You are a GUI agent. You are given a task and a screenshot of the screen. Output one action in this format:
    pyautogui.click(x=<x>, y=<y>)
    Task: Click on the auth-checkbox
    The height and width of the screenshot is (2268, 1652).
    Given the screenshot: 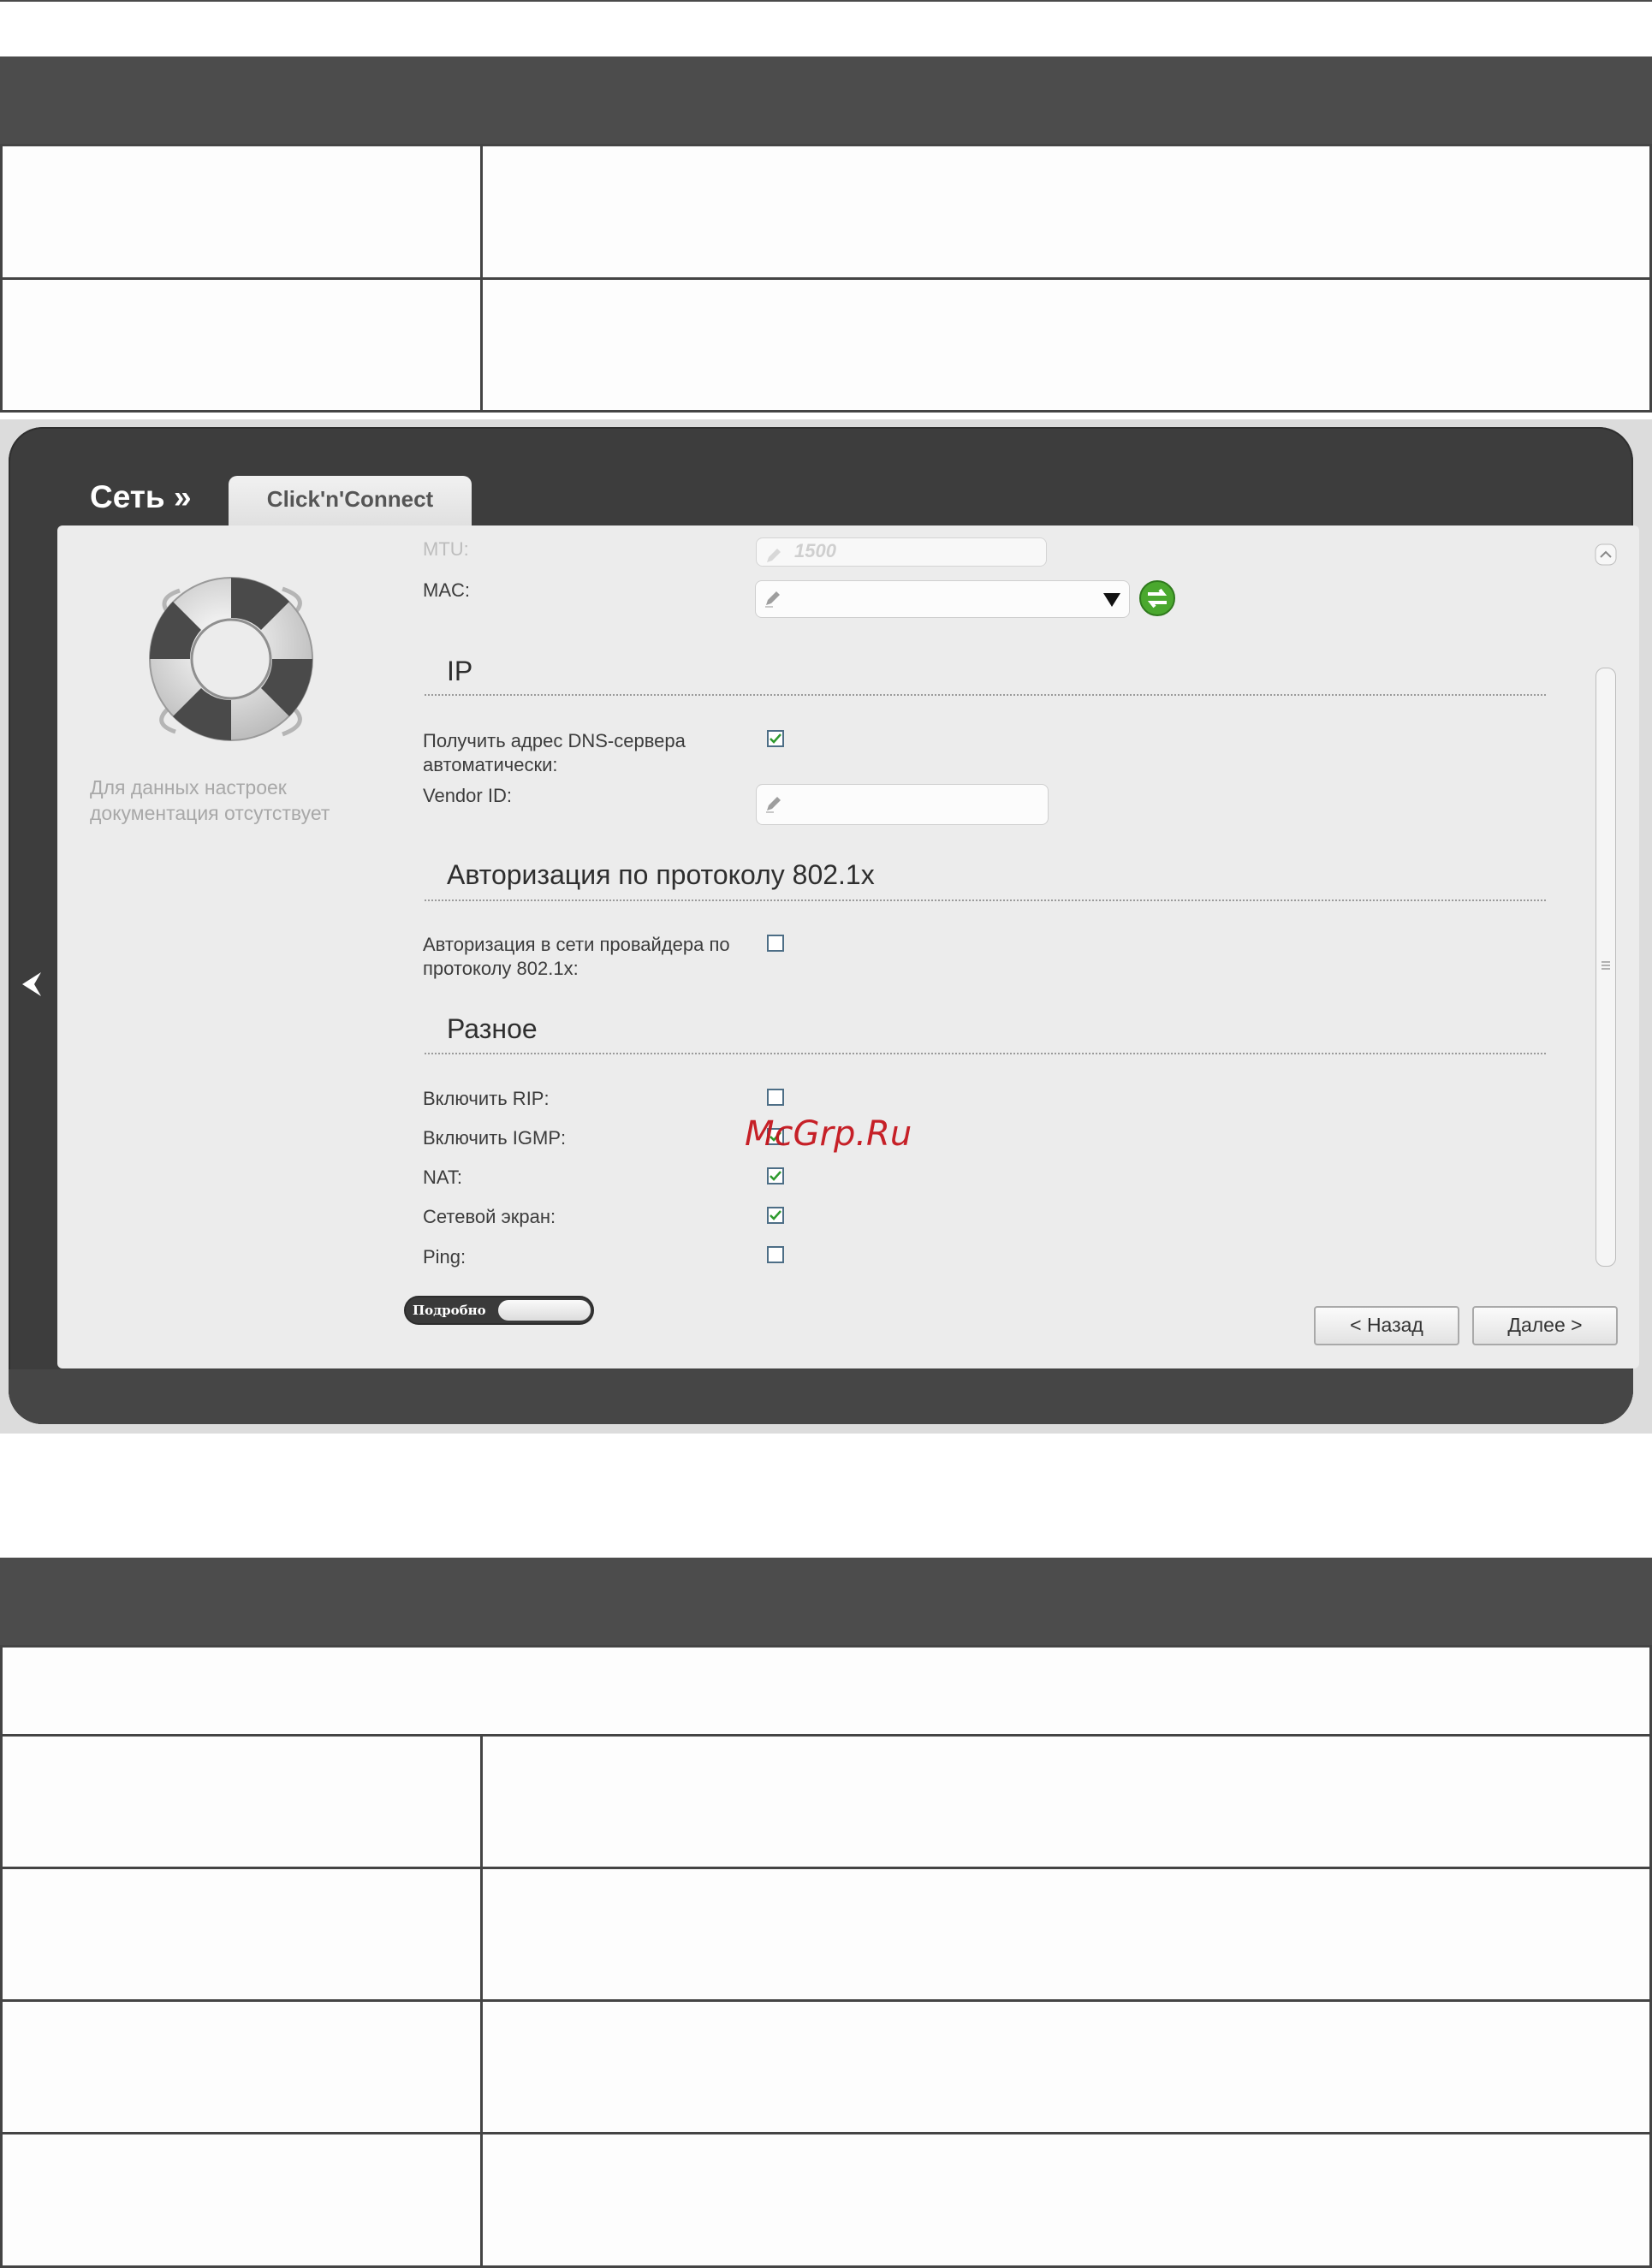 What is the action you would take?
    pyautogui.click(x=776, y=944)
    